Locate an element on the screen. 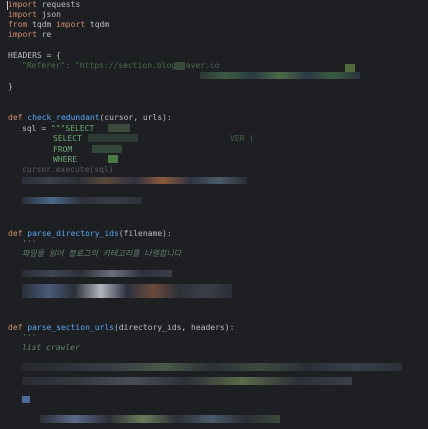 The image size is (428, 429). module-name: tqdm is located at coordinates (42, 24).